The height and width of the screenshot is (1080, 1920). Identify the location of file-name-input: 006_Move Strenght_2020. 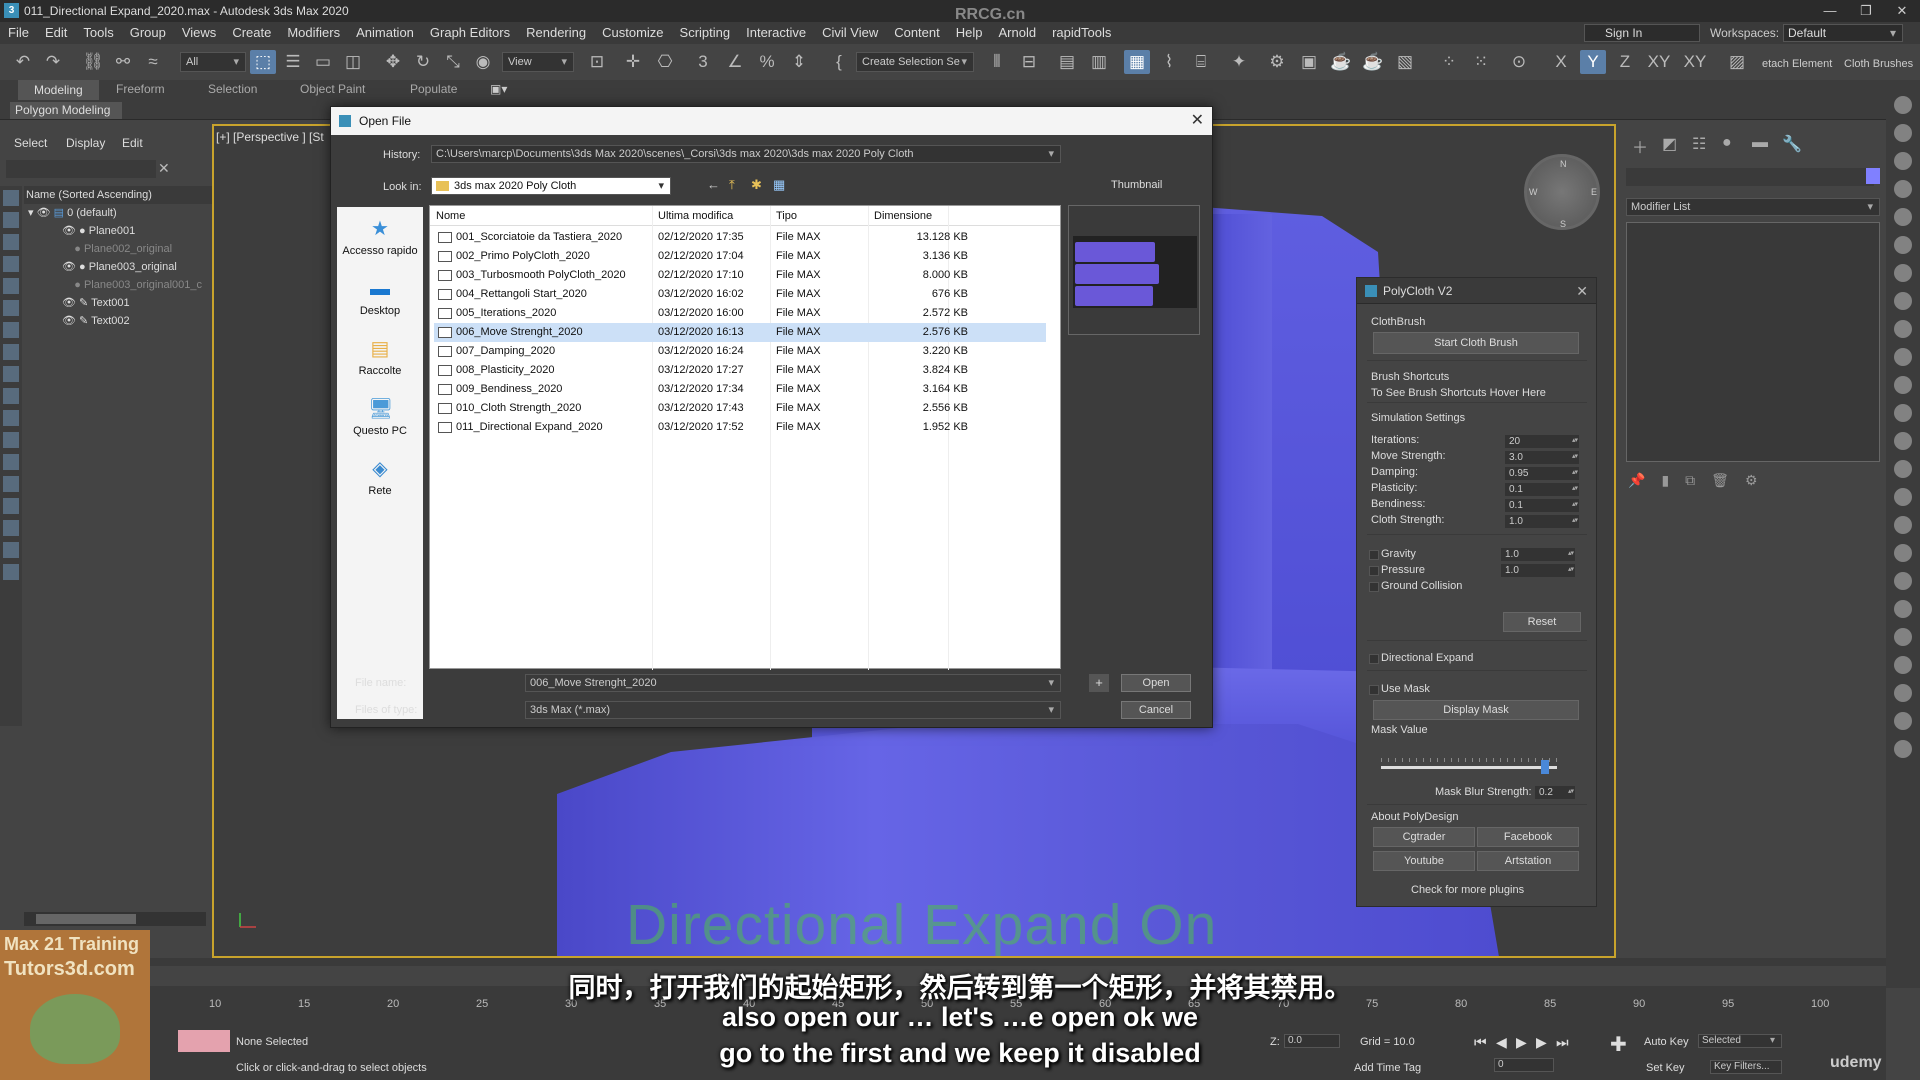
(793, 683).